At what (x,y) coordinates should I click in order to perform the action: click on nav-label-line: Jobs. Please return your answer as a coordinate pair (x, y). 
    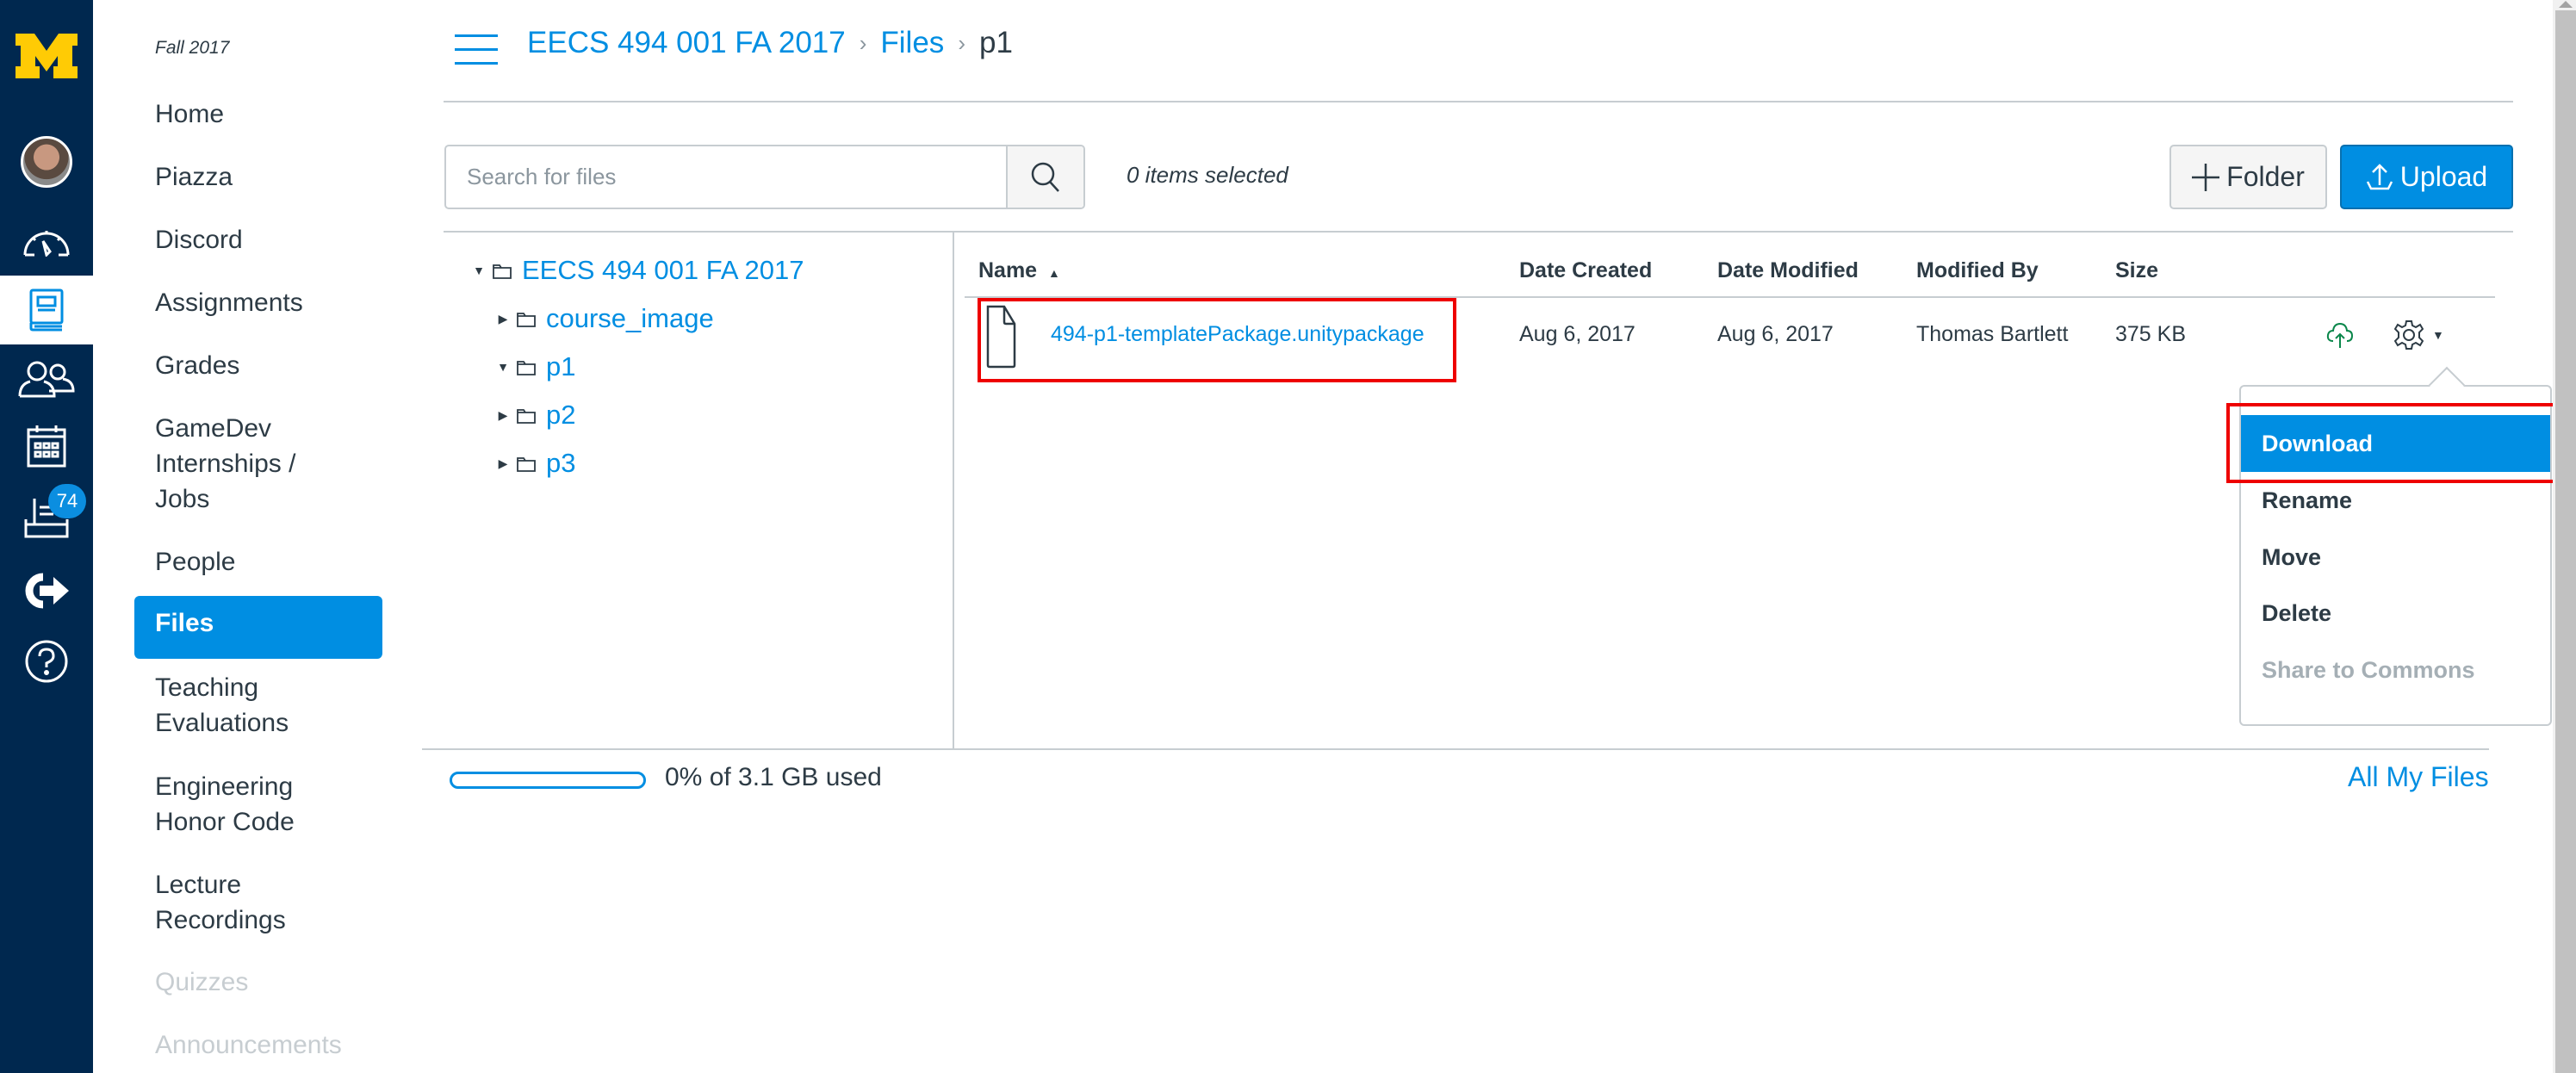
    Looking at the image, I should click on (182, 499).